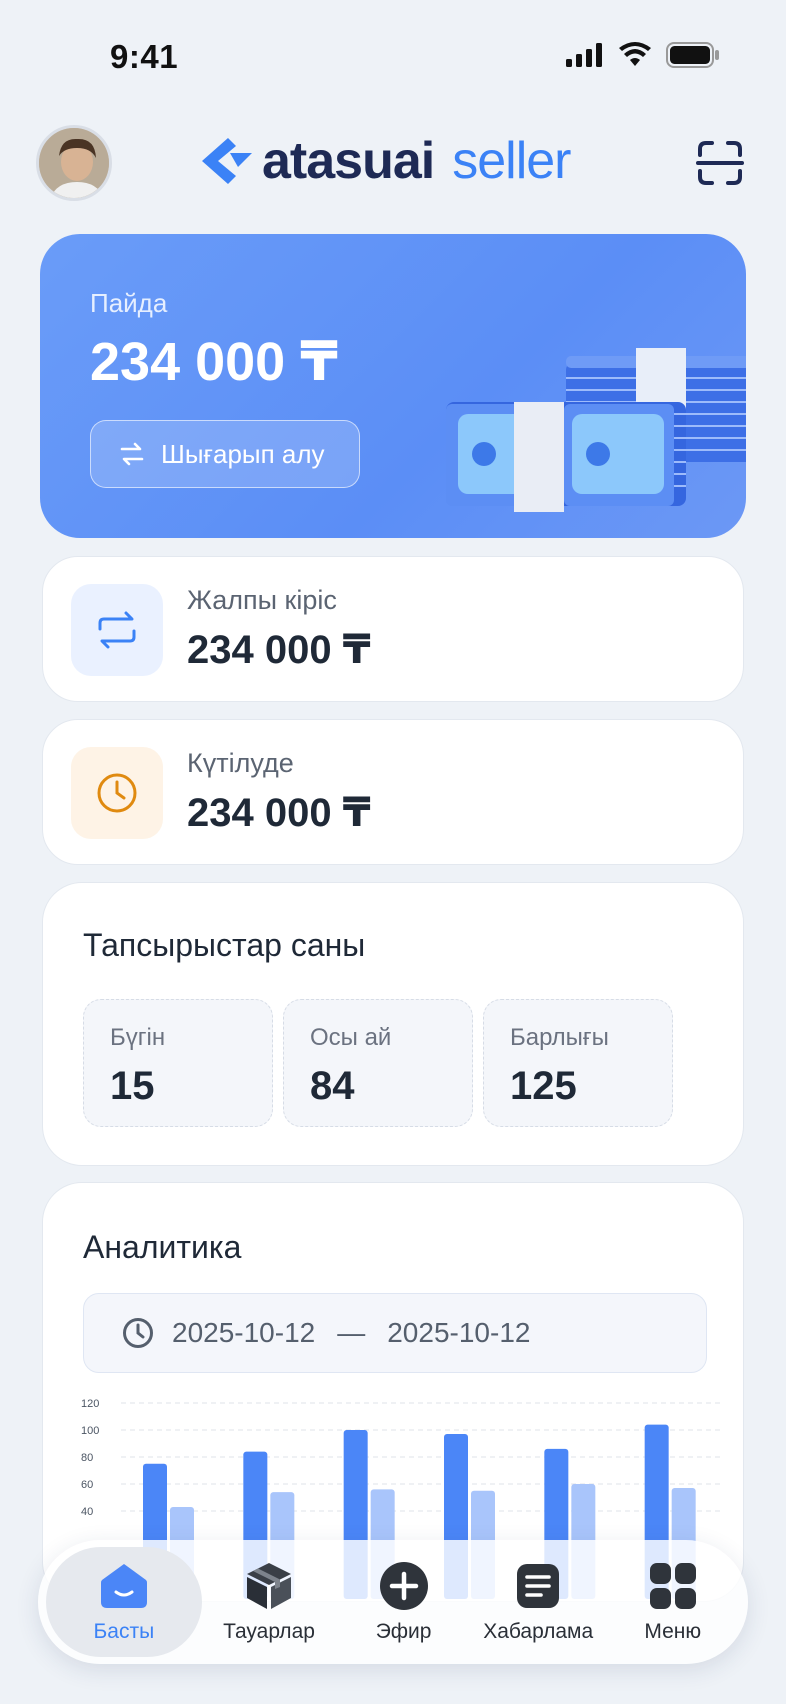  What do you see at coordinates (124, 1631) in the screenshot?
I see `nav-label: Басты` at bounding box center [124, 1631].